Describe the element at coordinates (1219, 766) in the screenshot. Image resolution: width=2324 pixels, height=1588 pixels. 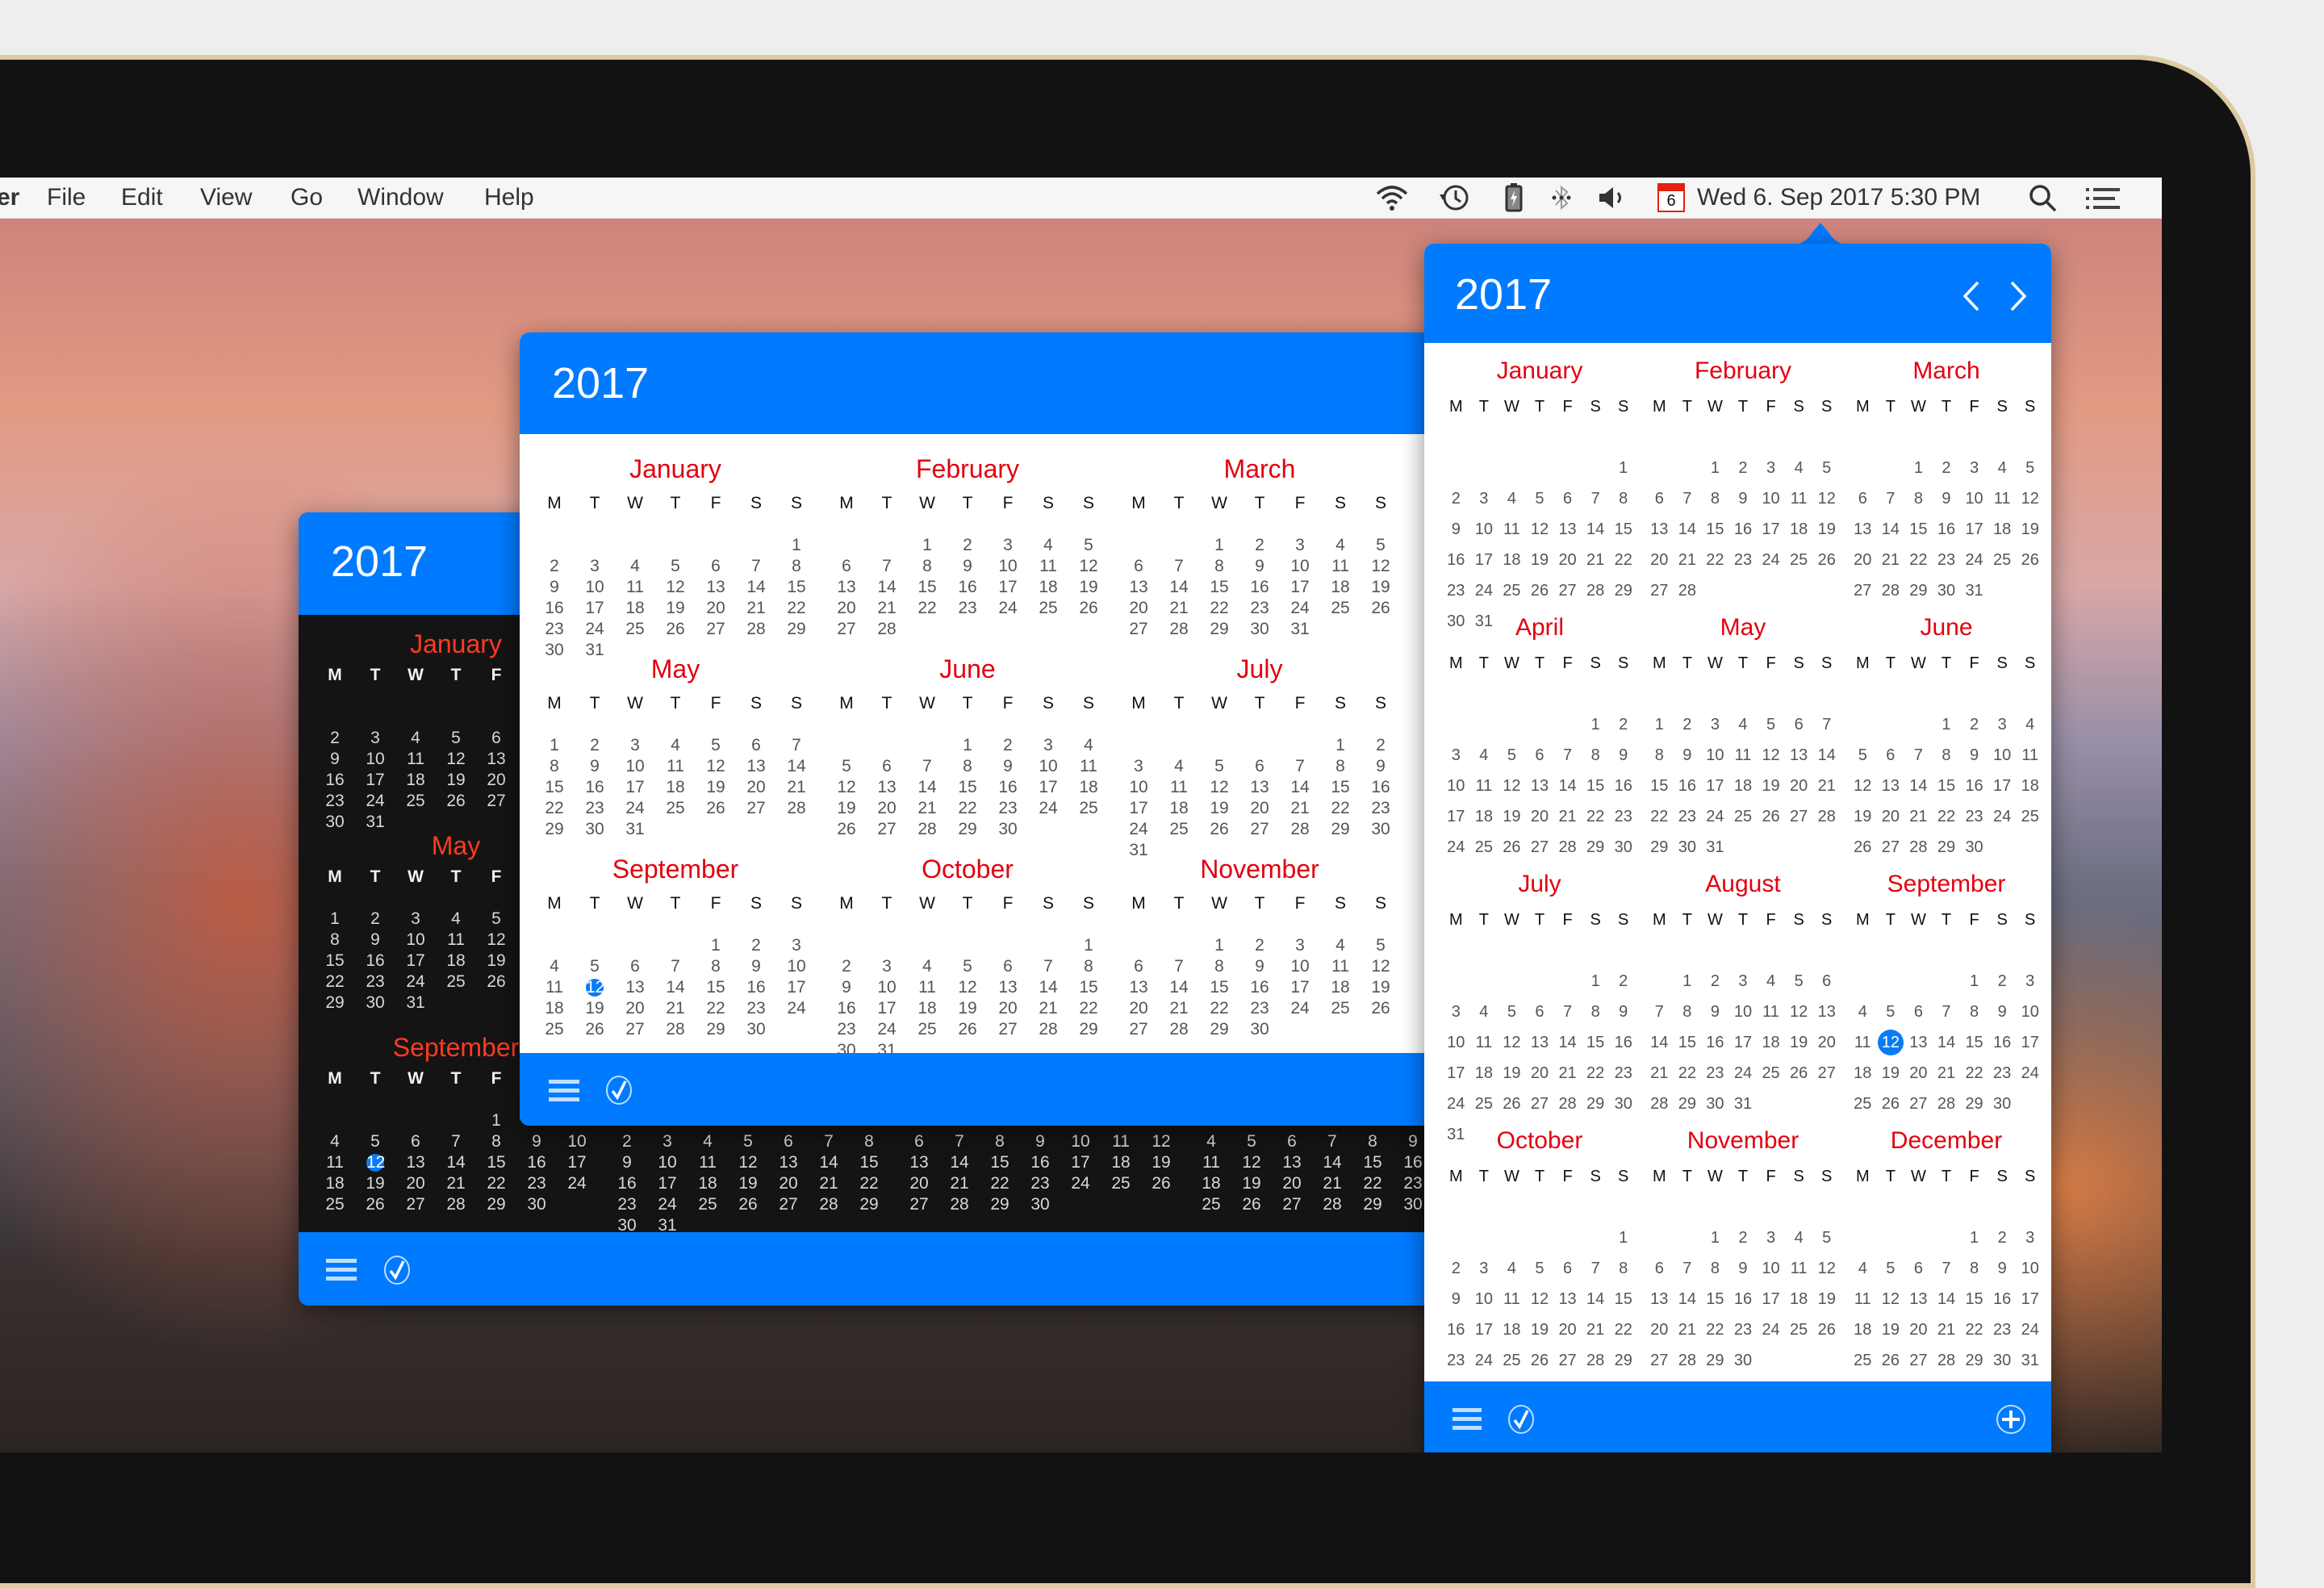
I see `day-cell: 5` at that location.